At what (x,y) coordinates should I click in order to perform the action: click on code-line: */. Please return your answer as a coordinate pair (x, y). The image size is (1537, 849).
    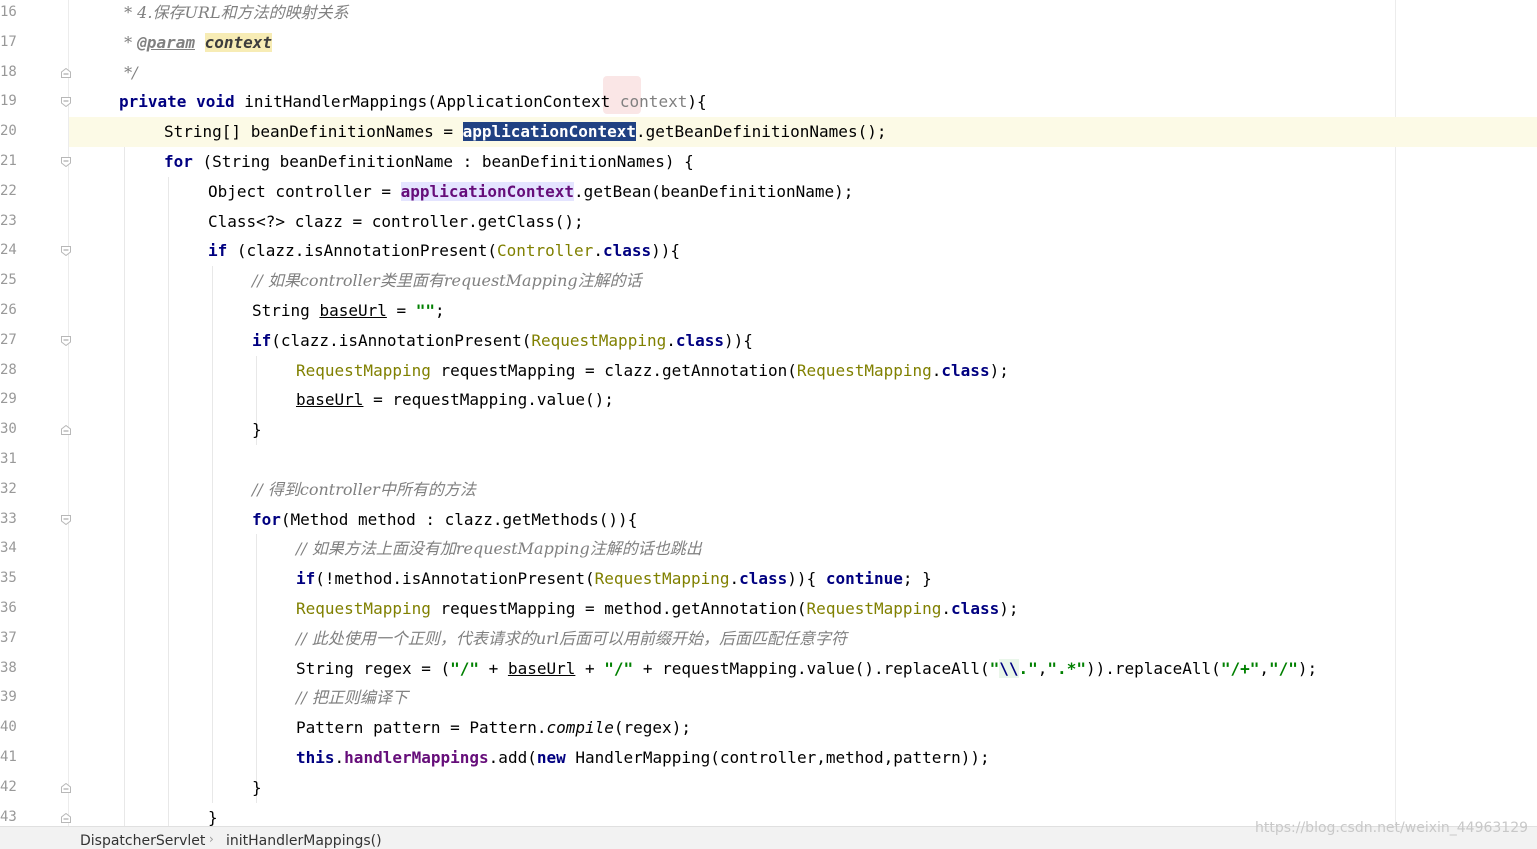
    Looking at the image, I should click on (768, 73).